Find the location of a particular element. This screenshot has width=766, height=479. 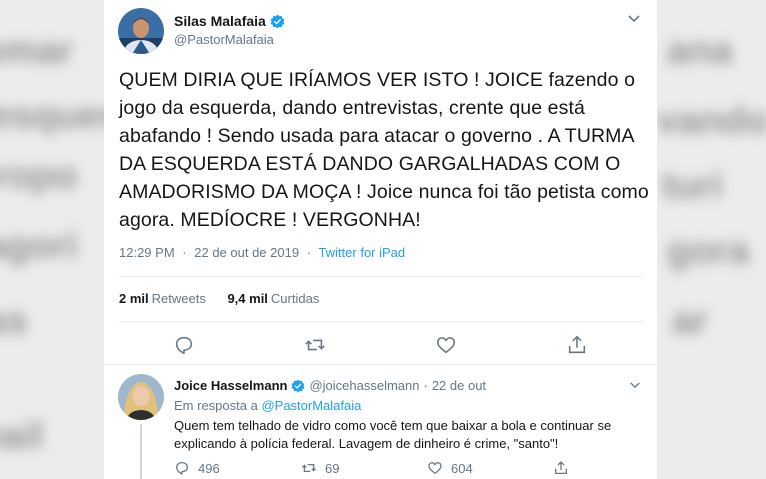

author-handle: @PastorMalafaia is located at coordinates (224, 39).